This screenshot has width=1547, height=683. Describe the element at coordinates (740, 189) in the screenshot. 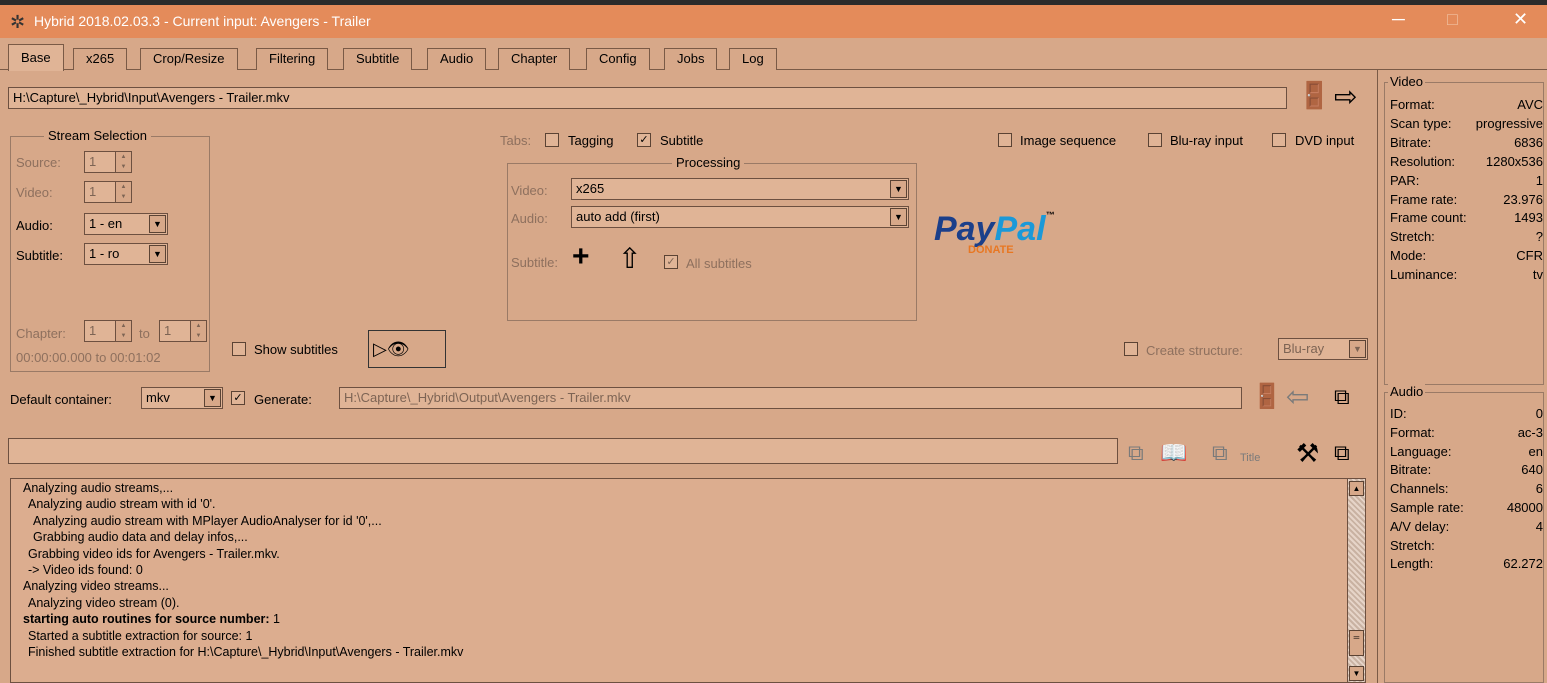

I see `processing-video-select: x265 ▼` at that location.